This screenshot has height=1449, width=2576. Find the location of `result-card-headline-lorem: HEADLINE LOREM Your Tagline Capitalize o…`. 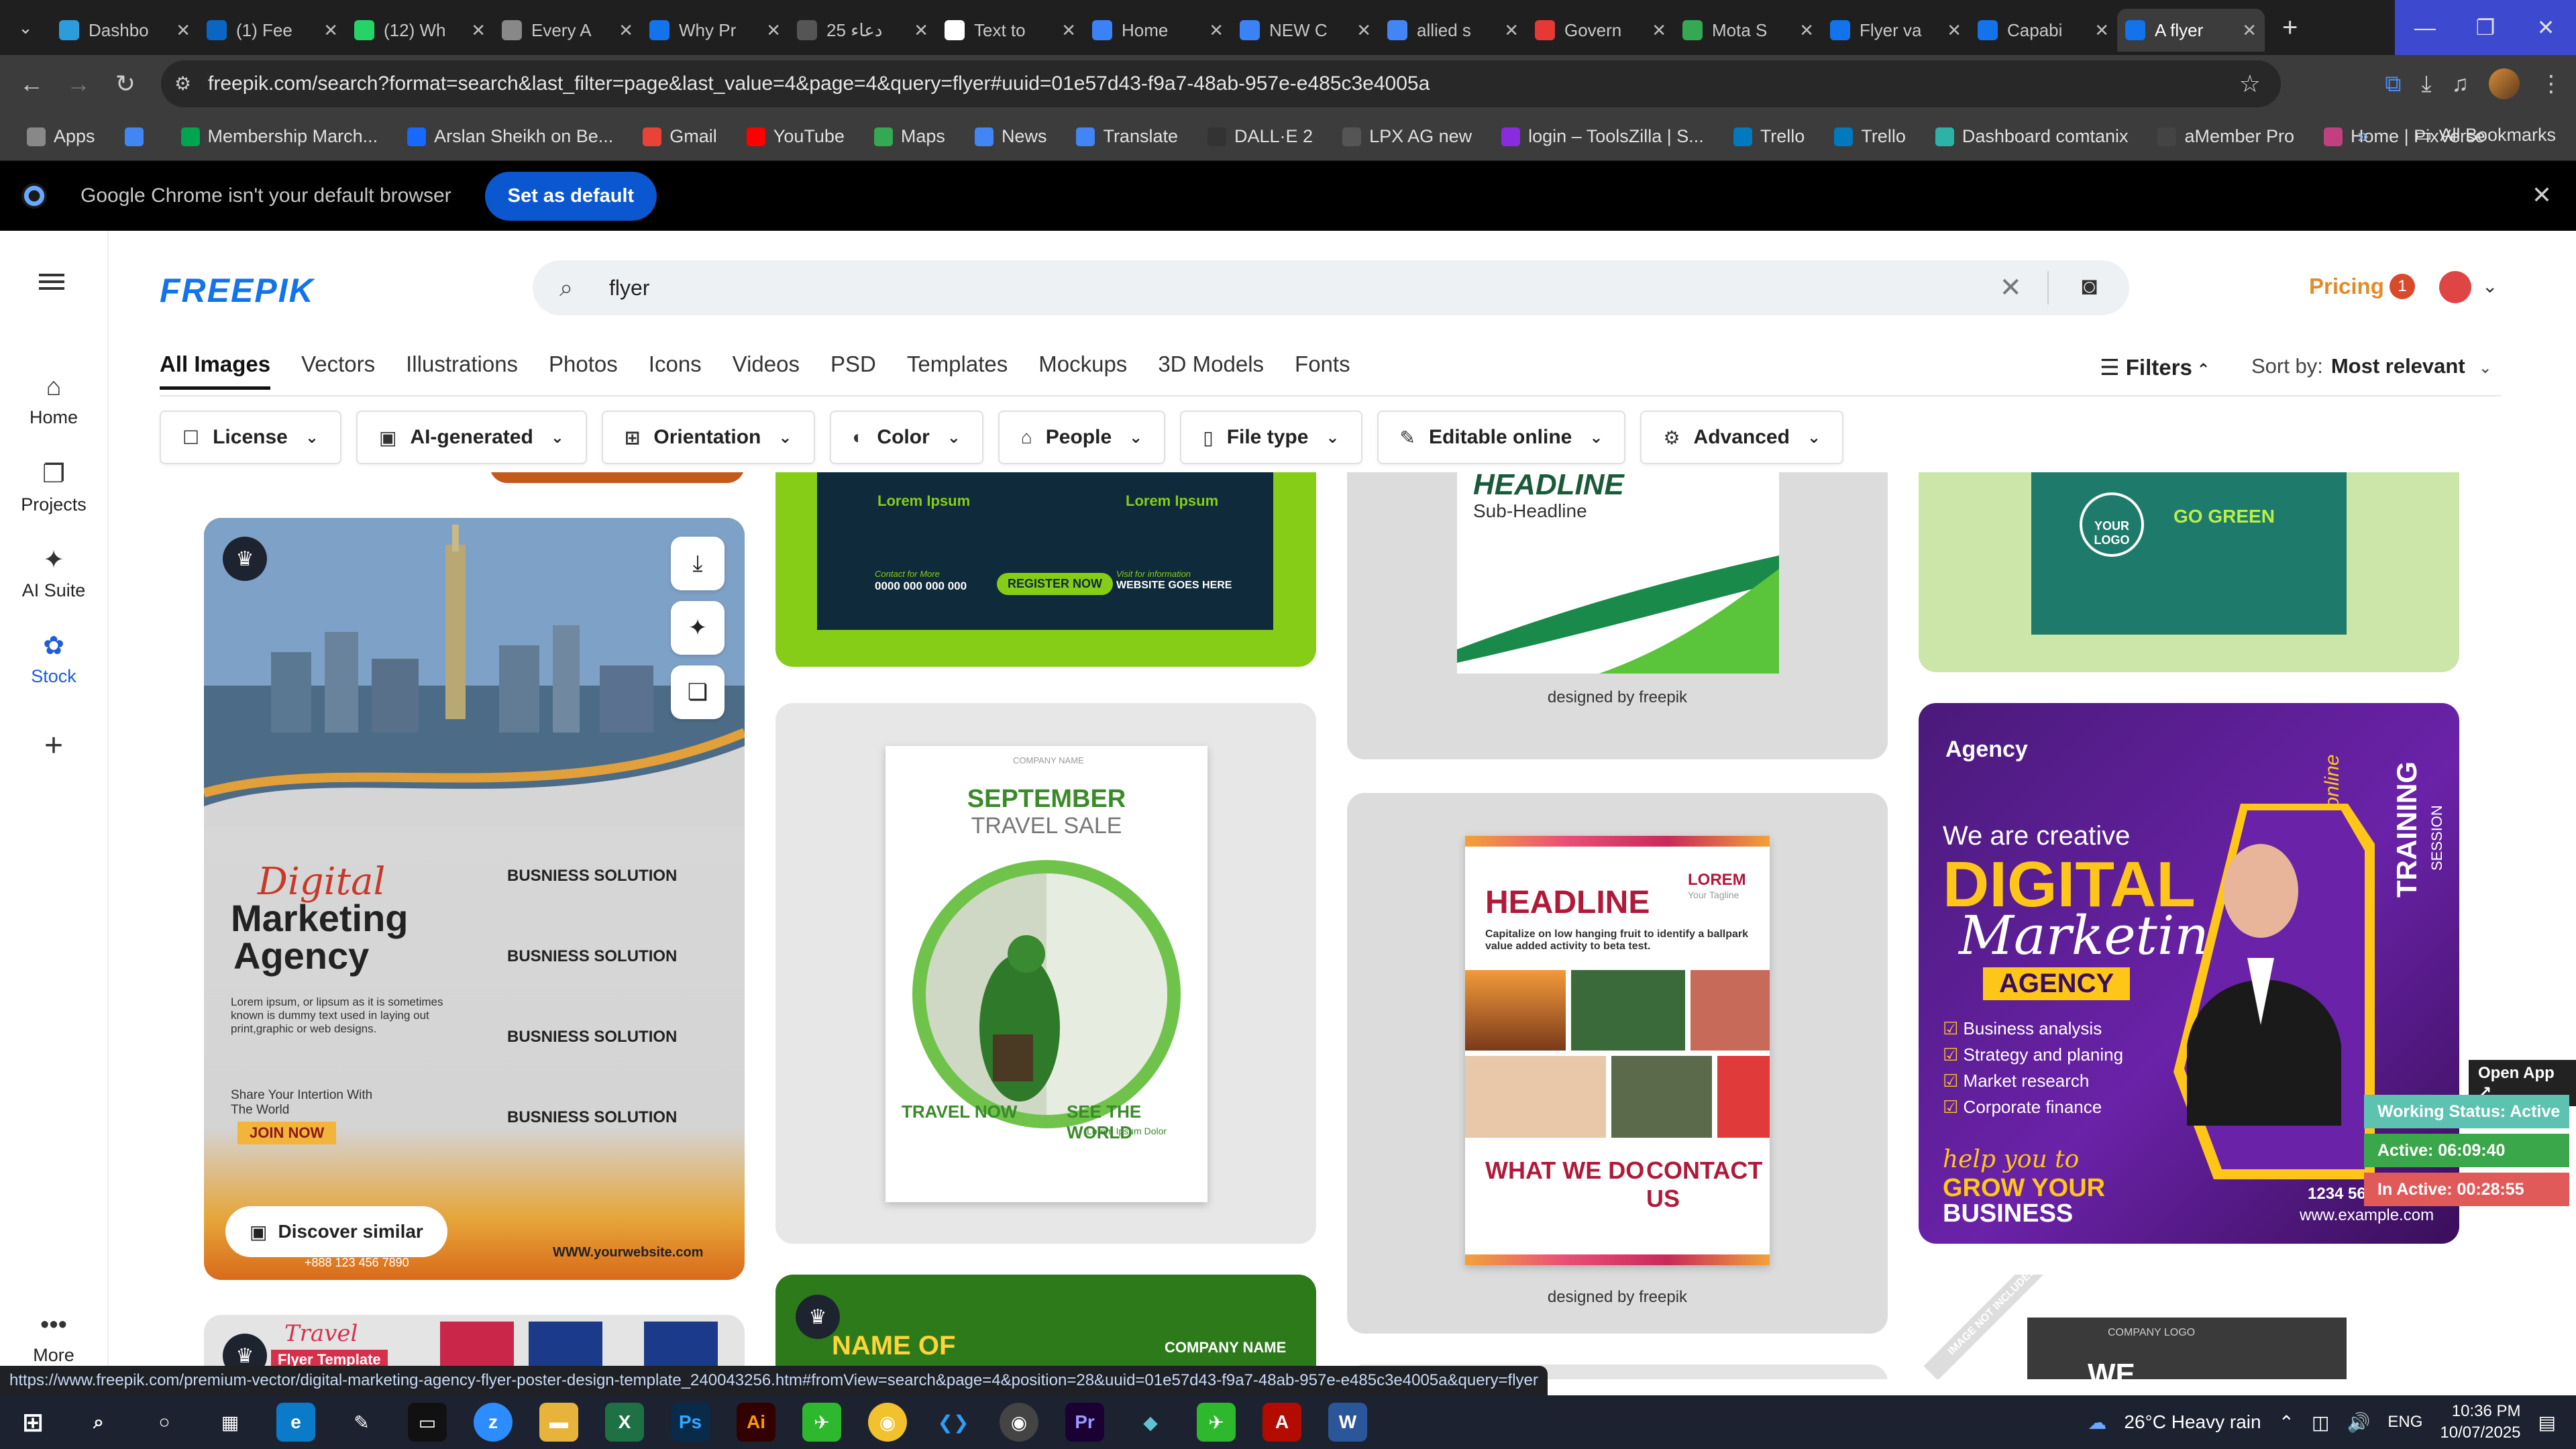

result-card-headline-lorem: HEADLINE LOREM Your Tagline Capitalize o… is located at coordinates (1617, 1063).